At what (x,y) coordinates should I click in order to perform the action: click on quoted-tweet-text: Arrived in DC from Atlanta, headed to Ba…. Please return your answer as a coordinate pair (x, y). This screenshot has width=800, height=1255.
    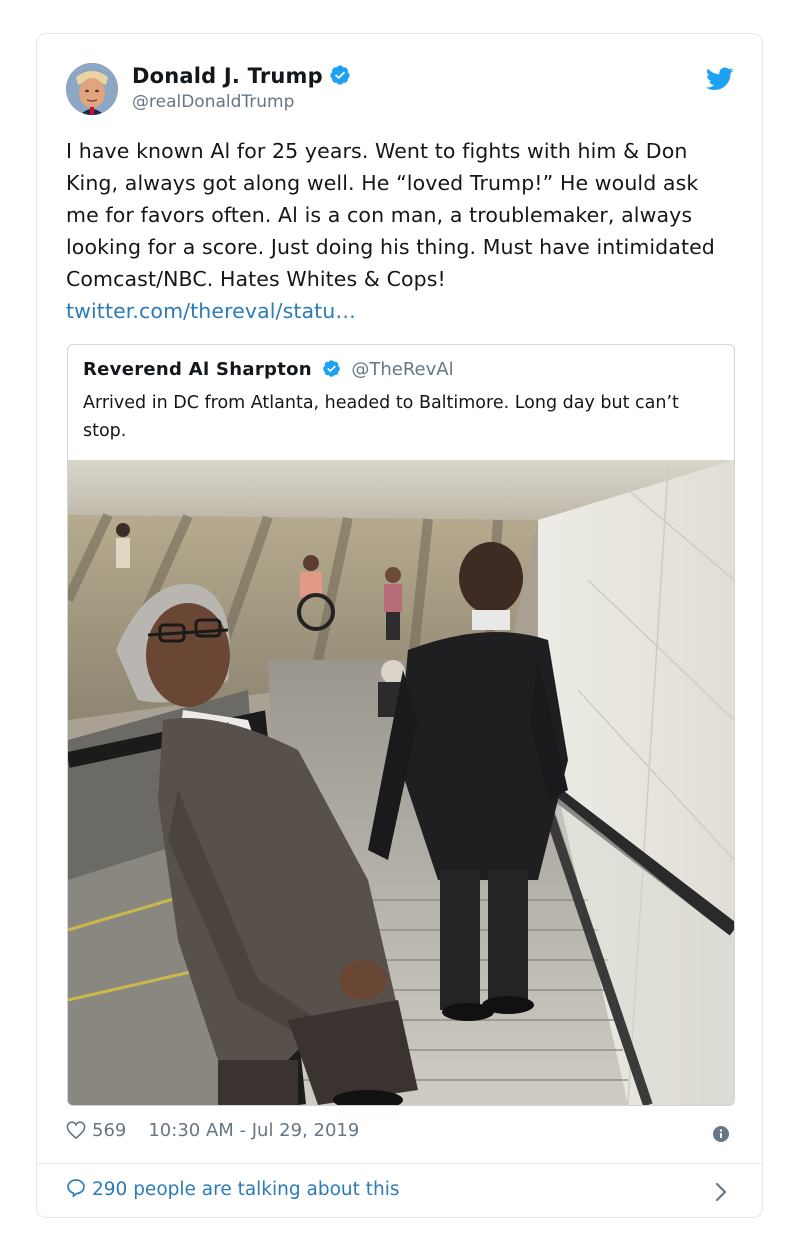
    Looking at the image, I should click on (381, 417).